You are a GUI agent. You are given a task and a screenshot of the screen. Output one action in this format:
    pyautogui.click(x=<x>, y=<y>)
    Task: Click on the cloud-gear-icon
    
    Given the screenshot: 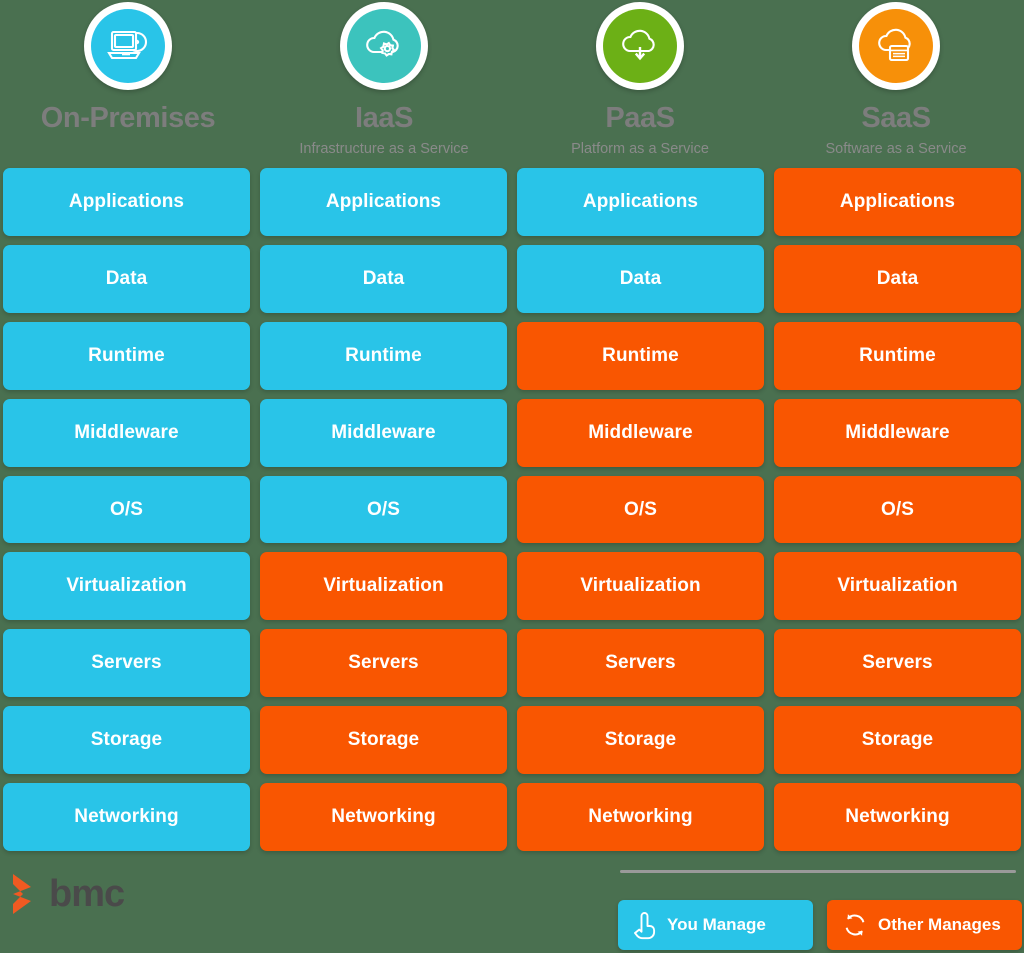 What is the action you would take?
    pyautogui.click(x=384, y=46)
    